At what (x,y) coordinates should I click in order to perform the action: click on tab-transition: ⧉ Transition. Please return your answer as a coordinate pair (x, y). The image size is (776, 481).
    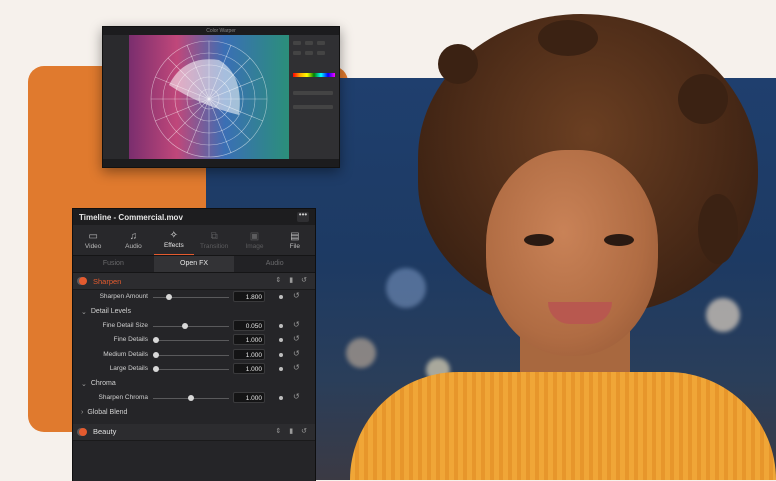
    Looking at the image, I should click on (214, 240).